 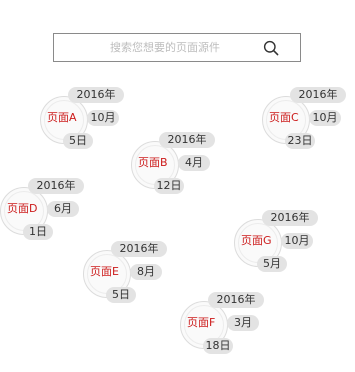 I want to click on entry-day: 23日, so click(x=300, y=141).